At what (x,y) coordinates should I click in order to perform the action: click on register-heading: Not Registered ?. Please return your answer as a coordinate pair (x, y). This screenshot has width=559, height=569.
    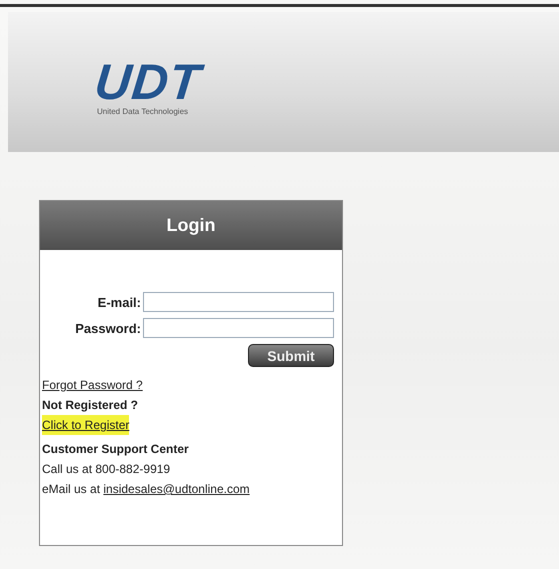
    Looking at the image, I should click on (91, 405).